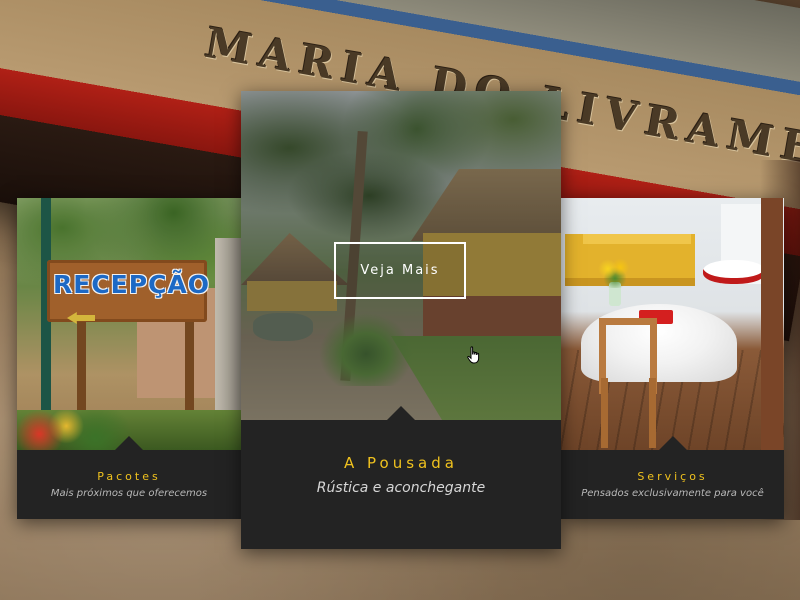  I want to click on card-a-pousada-subtitle: Rústica e aconchegante, so click(401, 488).